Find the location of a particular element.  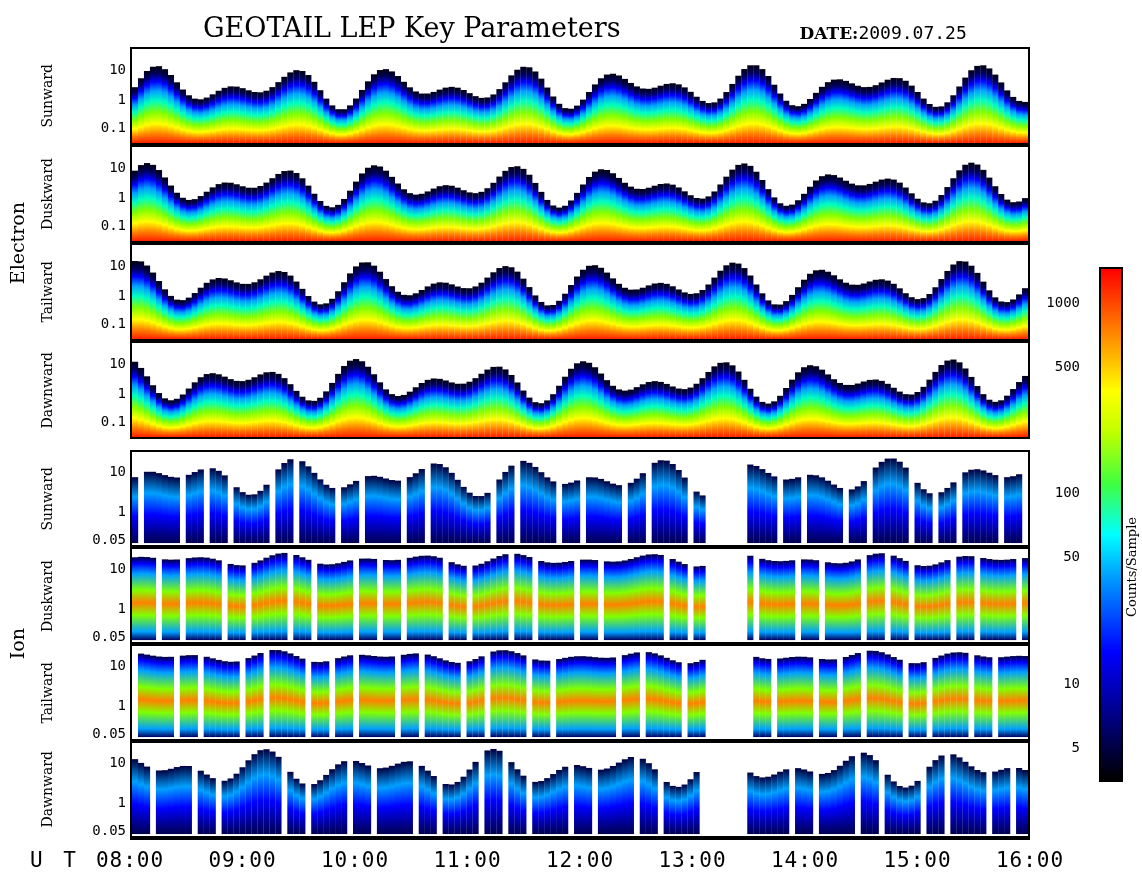

colorbar-tick-label: 100 is located at coordinates (1067, 492).